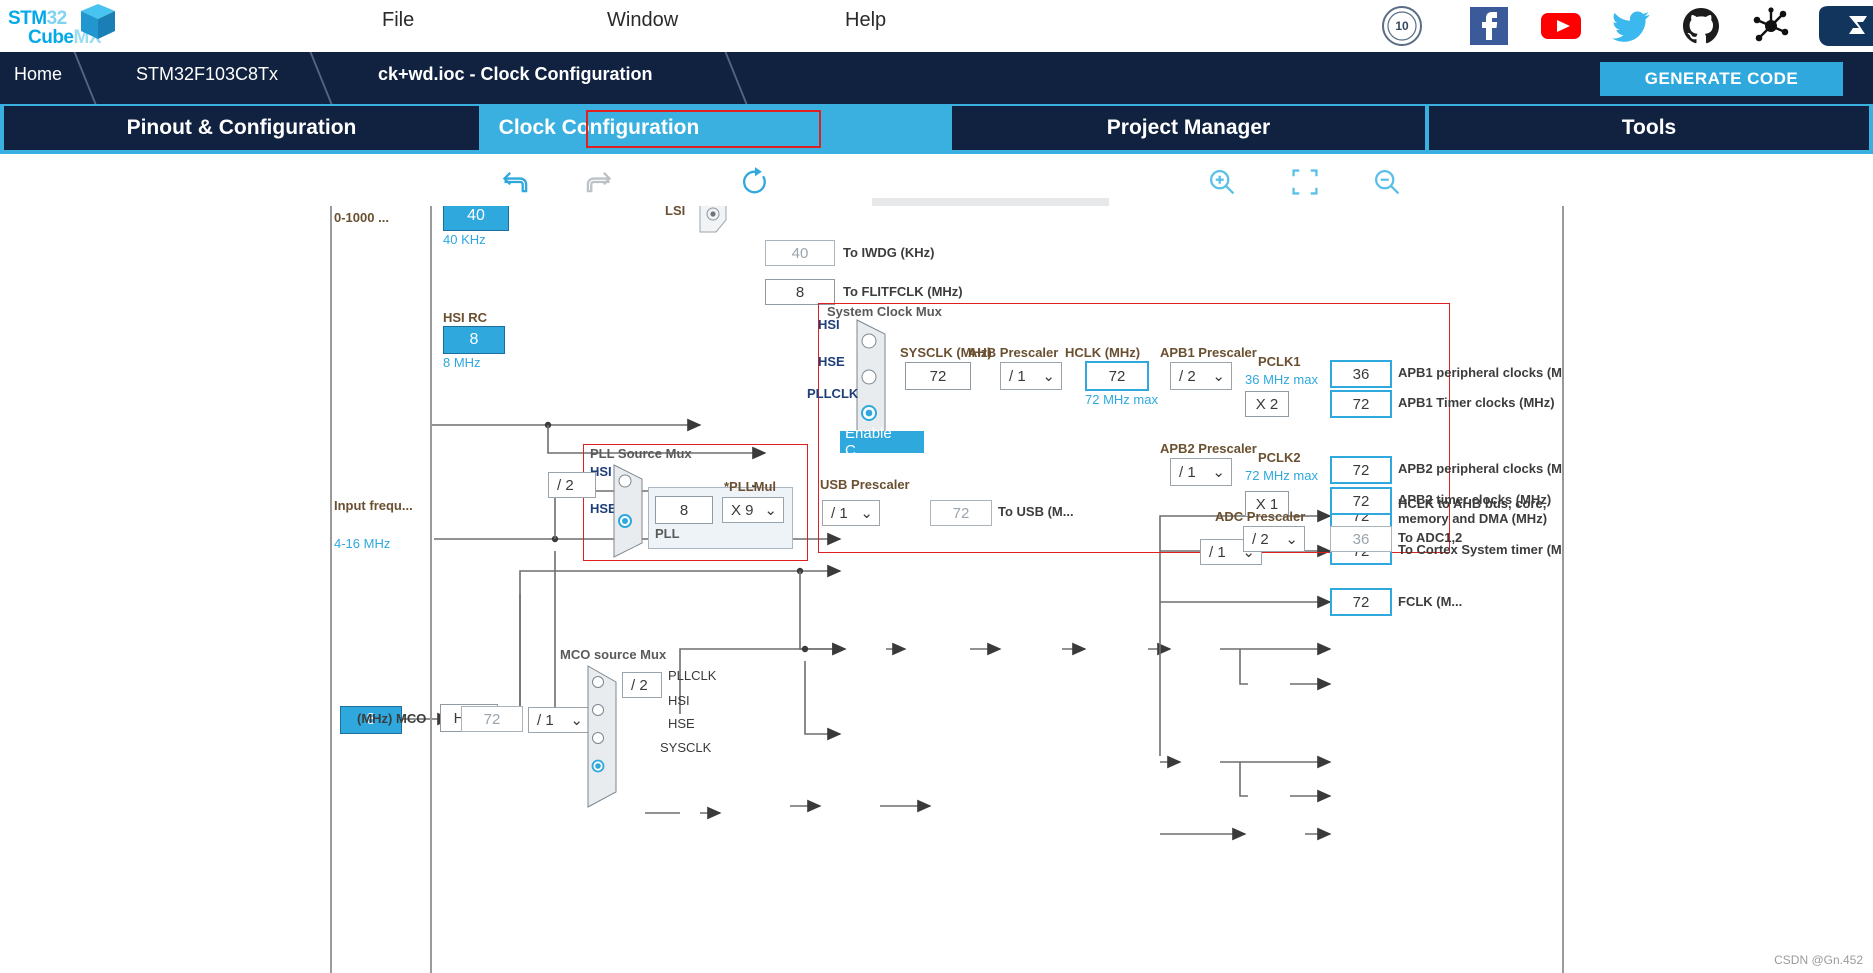 Image resolution: width=1873 pixels, height=973 pixels. Describe the element at coordinates (515, 74) in the screenshot. I see `breadcrumb-file: ck+wd.ioc - Clock Configuration` at that location.